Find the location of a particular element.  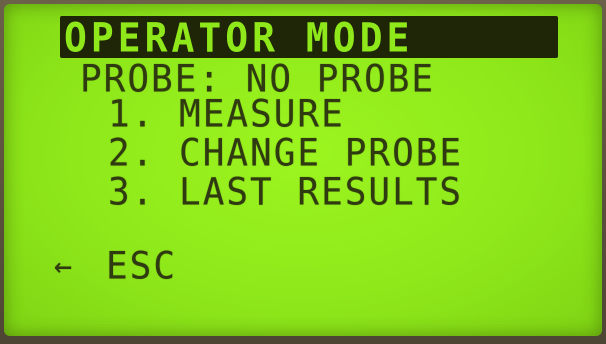

esc-label: ESC is located at coordinates (141, 266).